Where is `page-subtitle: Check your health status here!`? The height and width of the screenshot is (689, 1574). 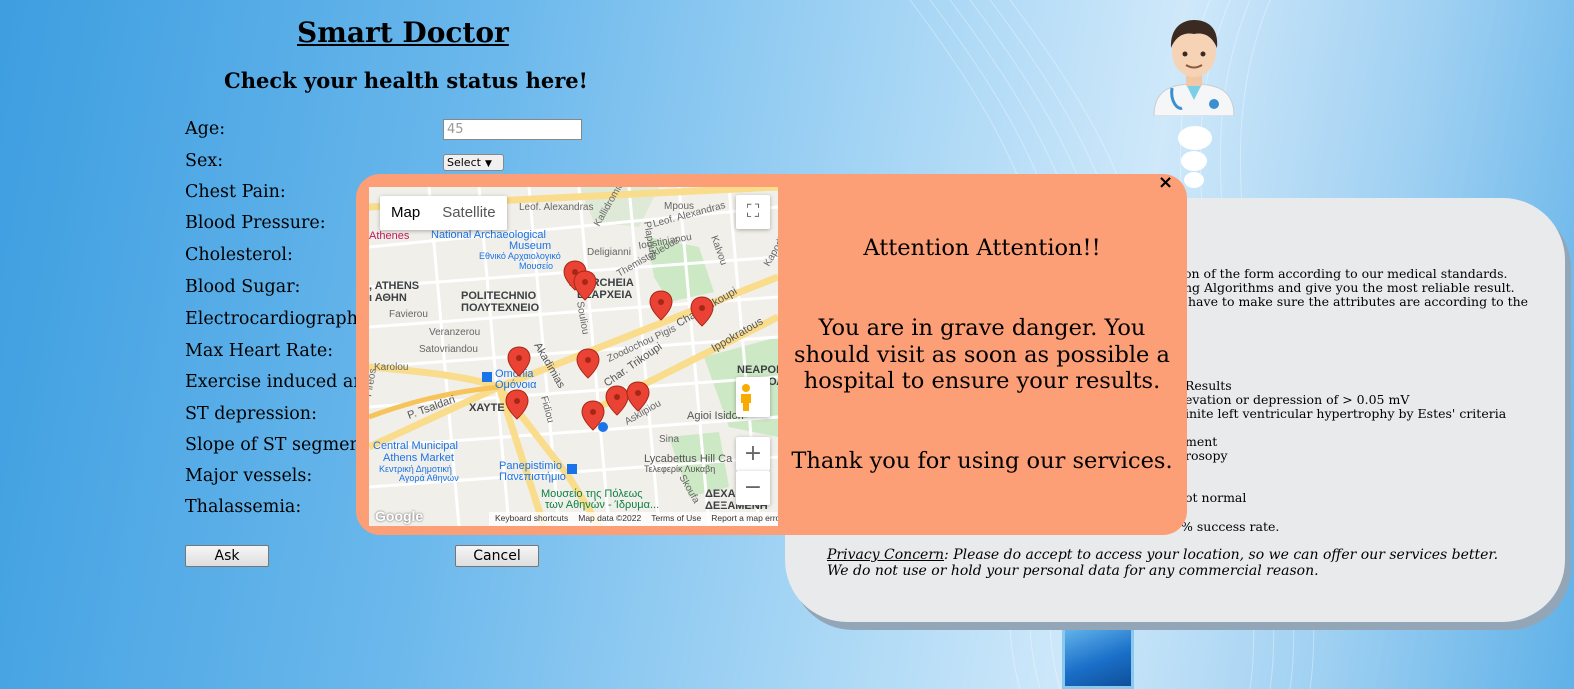
page-subtitle: Check your health status here! is located at coordinates (406, 80).